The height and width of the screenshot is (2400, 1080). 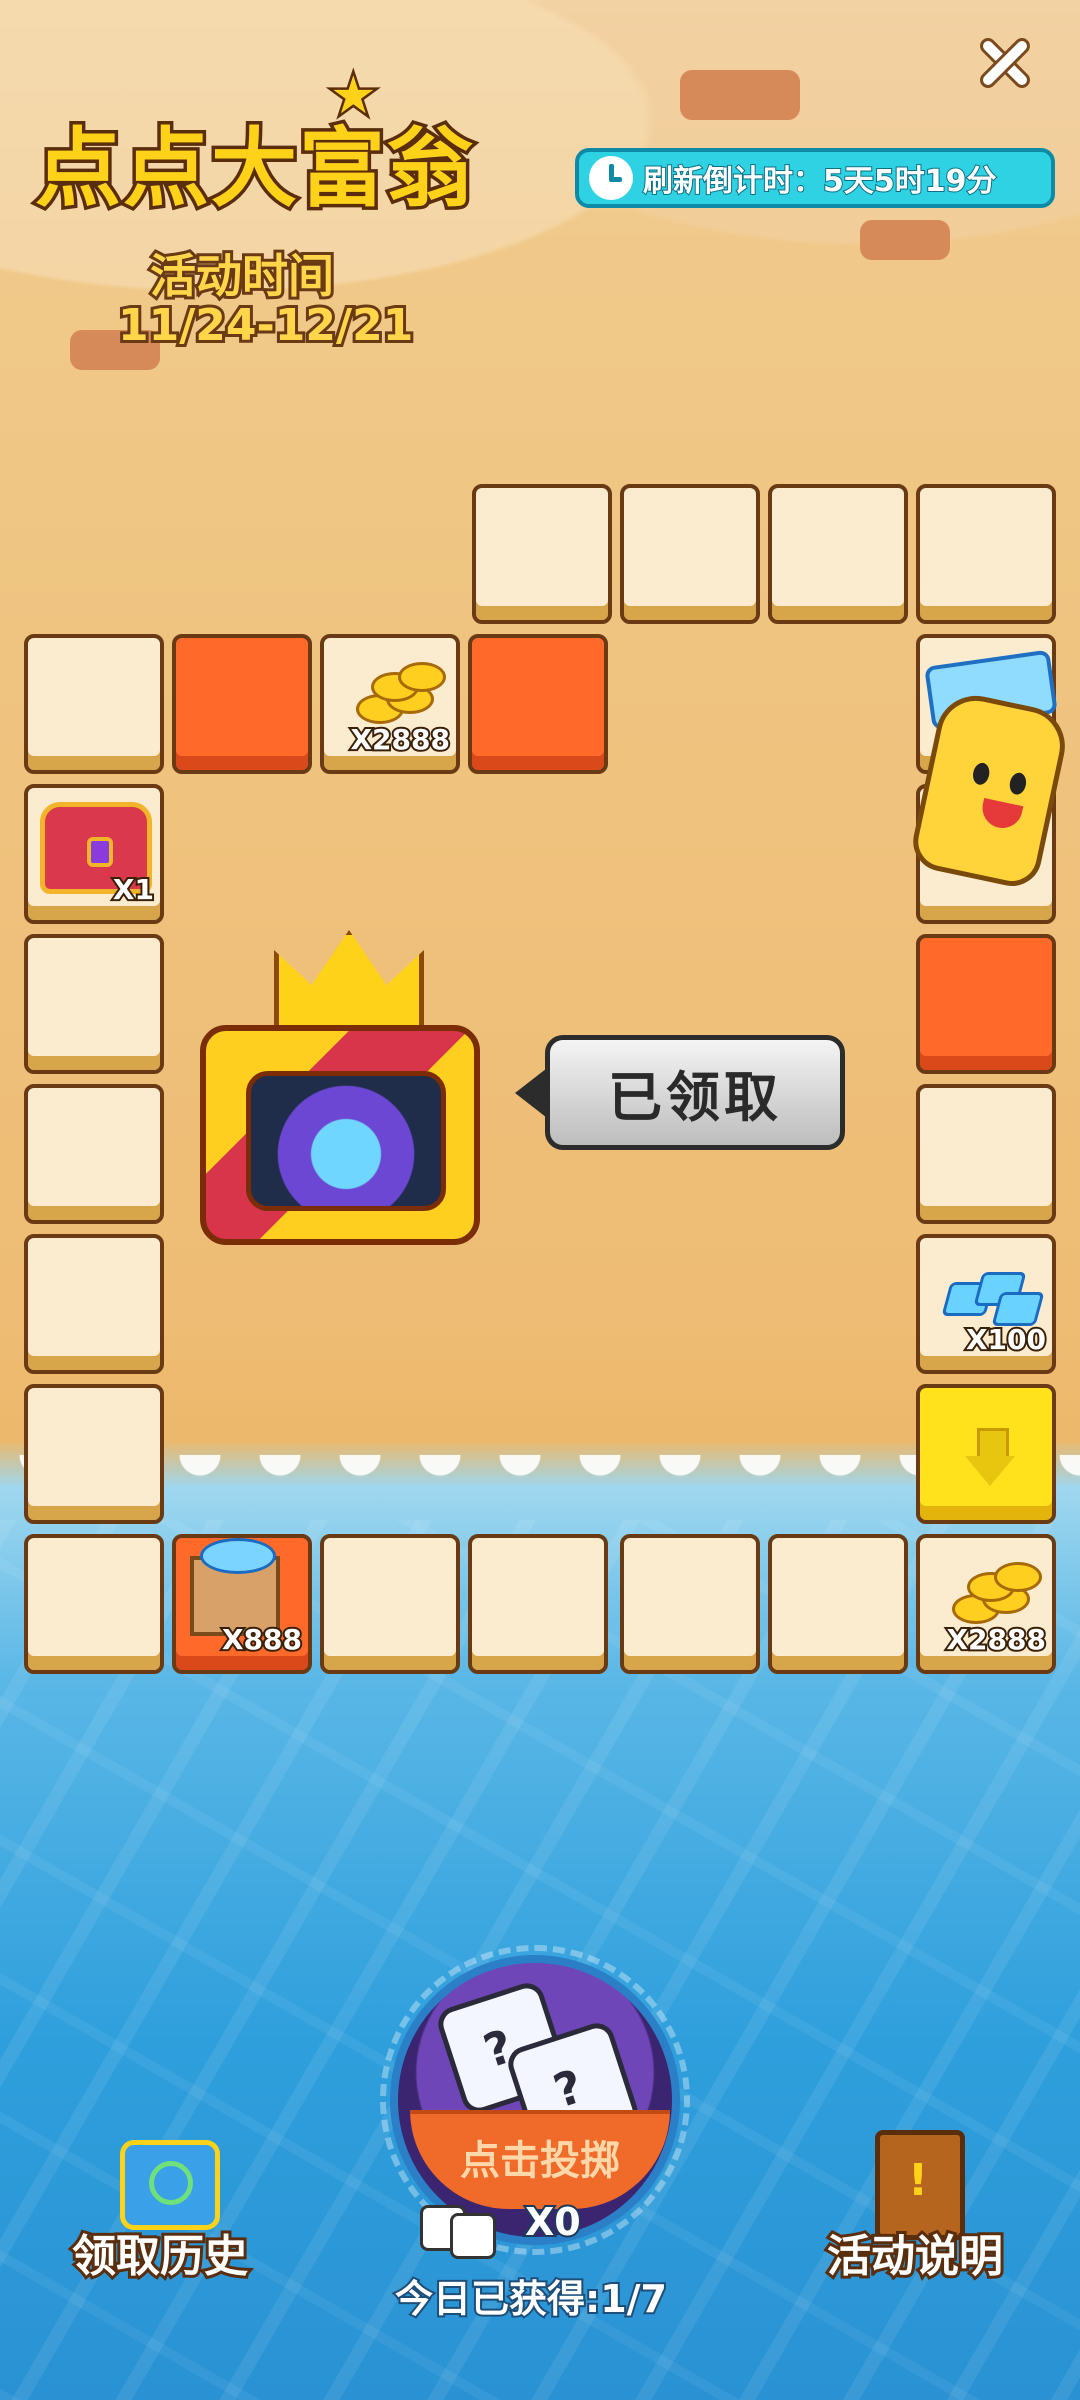 What do you see at coordinates (265, 325) in the screenshot?
I see `activity-time-range: 11/24-12/21` at bounding box center [265, 325].